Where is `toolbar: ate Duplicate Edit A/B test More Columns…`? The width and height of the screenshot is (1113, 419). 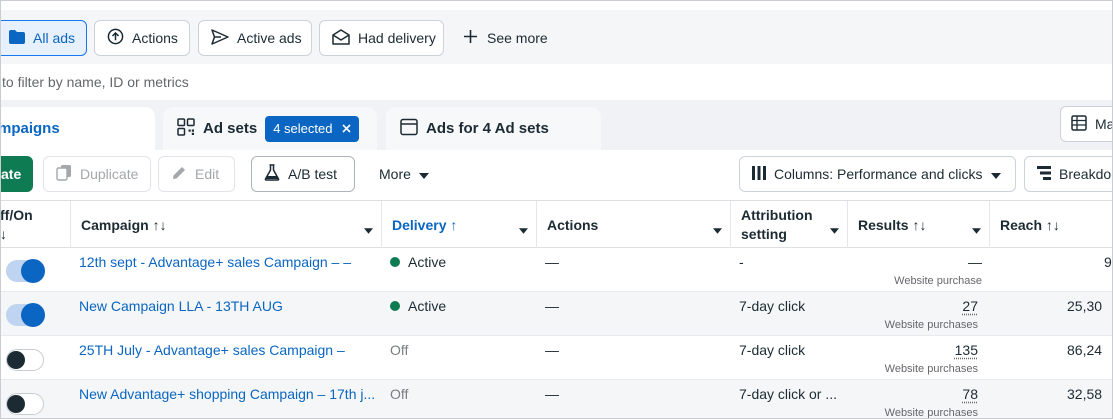 toolbar: ate Duplicate Edit A/B test More Columns… is located at coordinates (556, 175).